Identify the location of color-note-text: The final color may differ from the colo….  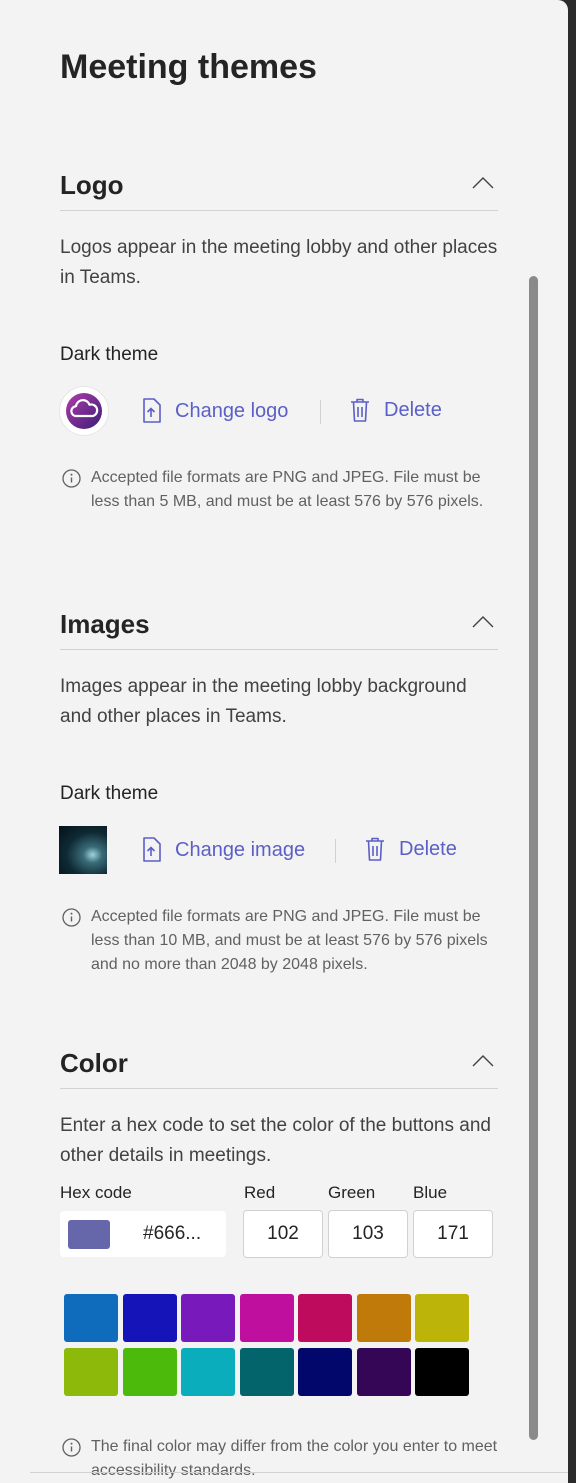
(294, 1458).